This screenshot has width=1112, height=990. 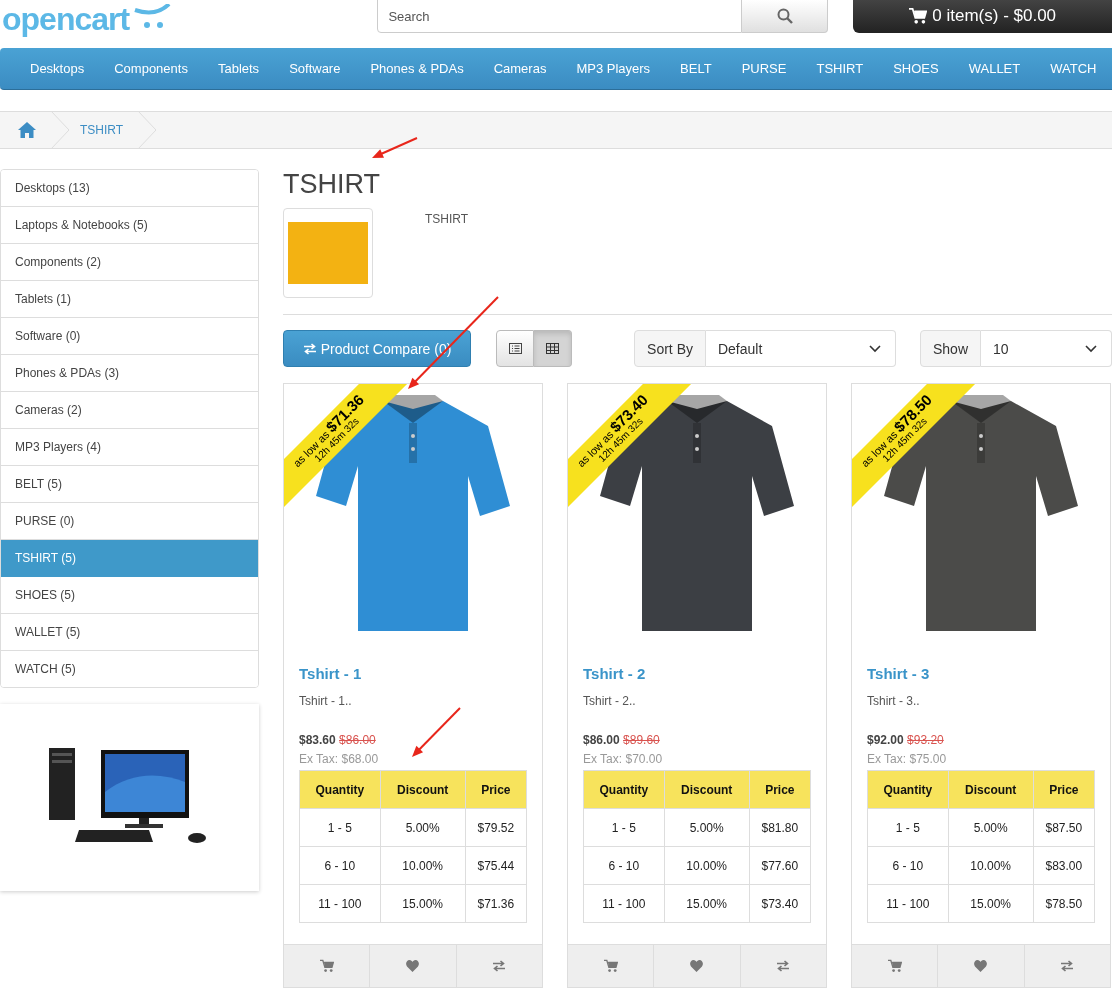 What do you see at coordinates (129, 558) in the screenshot?
I see `category-link: TSHIRT (5)` at bounding box center [129, 558].